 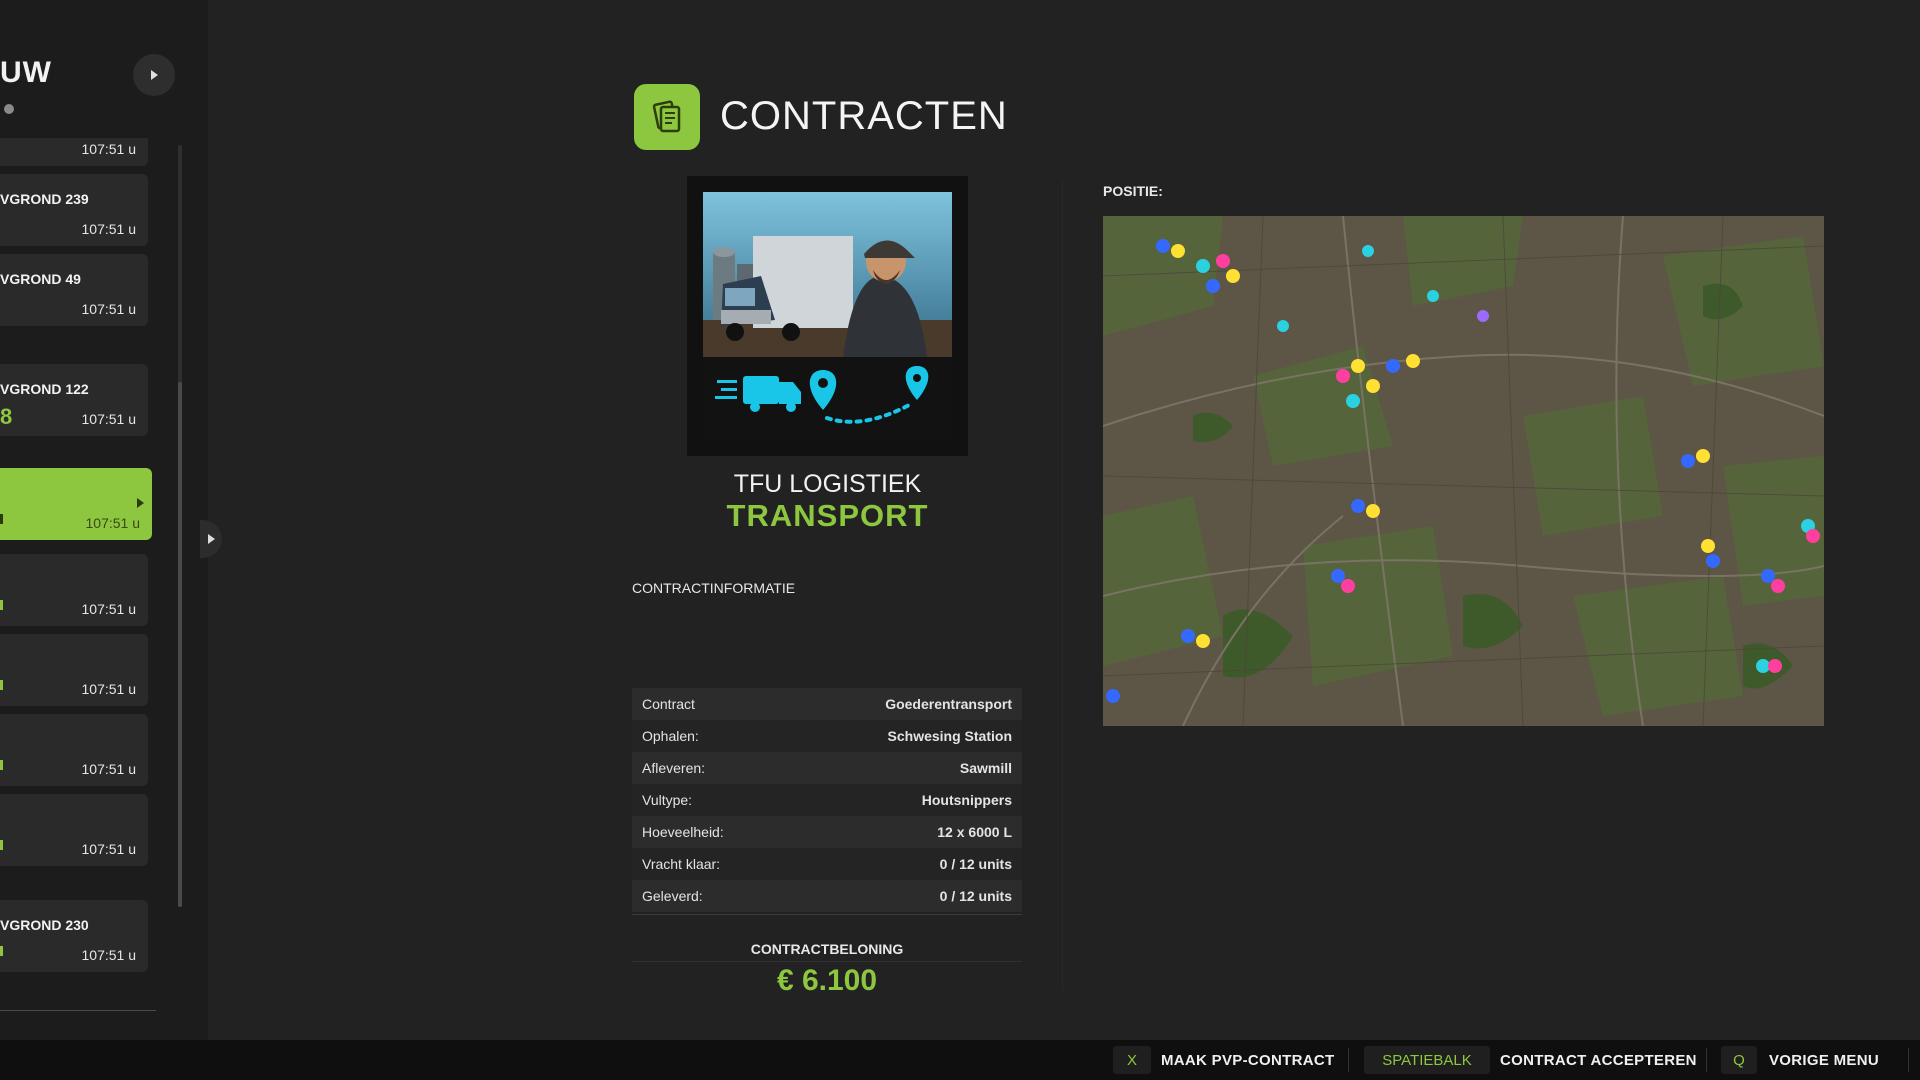 I want to click on contract-type: TRANSPORT, so click(x=827, y=515).